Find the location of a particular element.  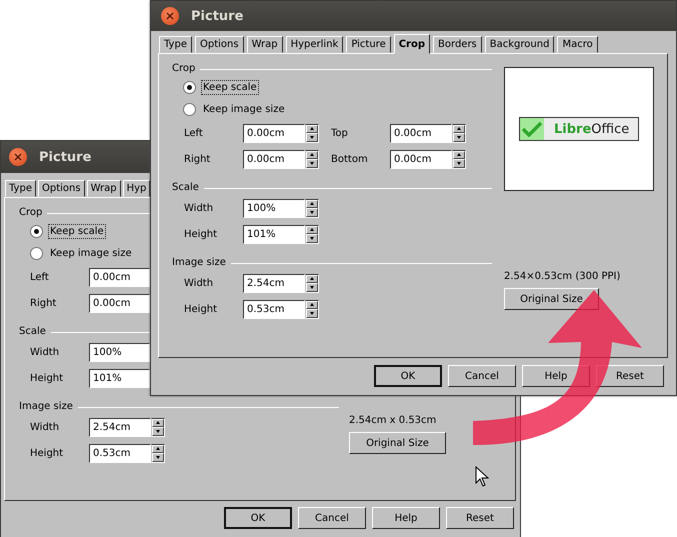

field-label: Top is located at coordinates (340, 133).